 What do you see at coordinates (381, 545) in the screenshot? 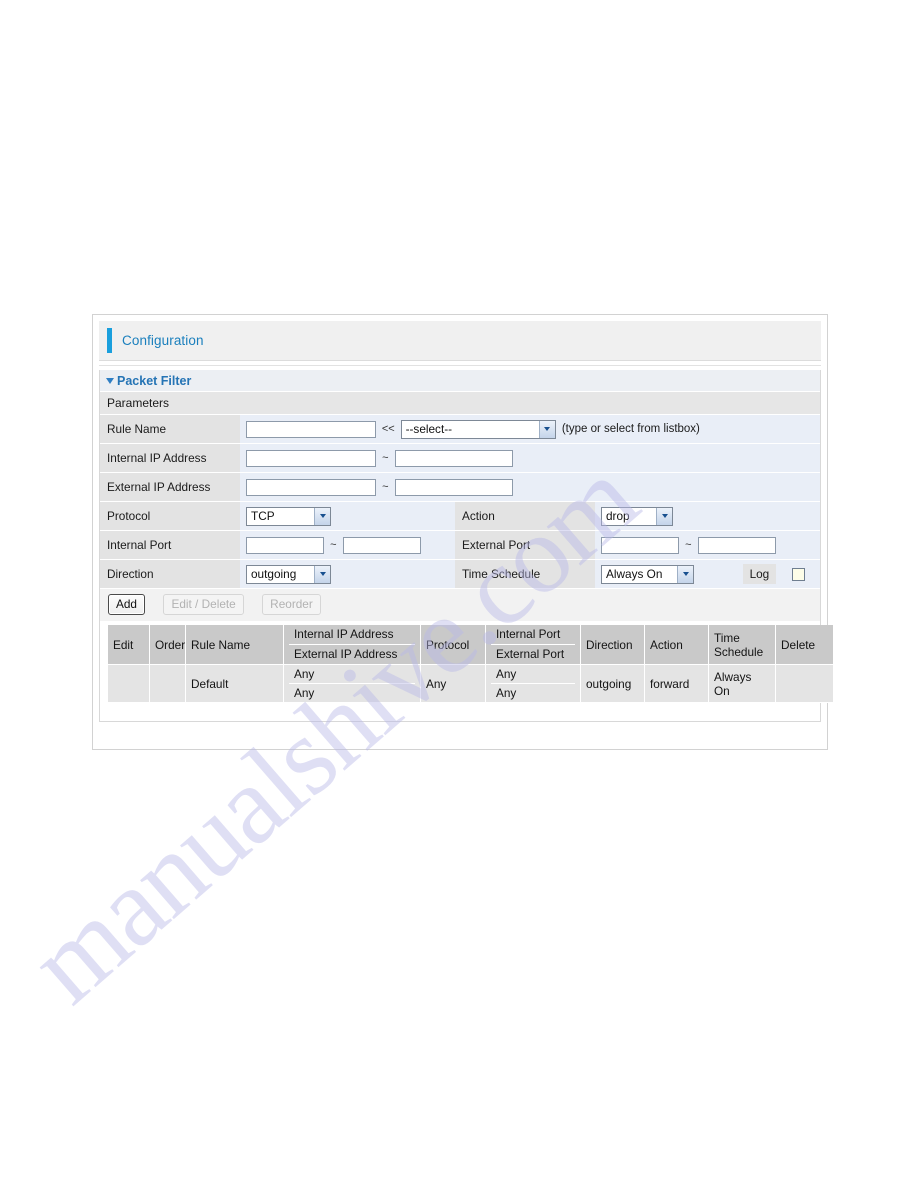
I see `internal-port-to-input` at bounding box center [381, 545].